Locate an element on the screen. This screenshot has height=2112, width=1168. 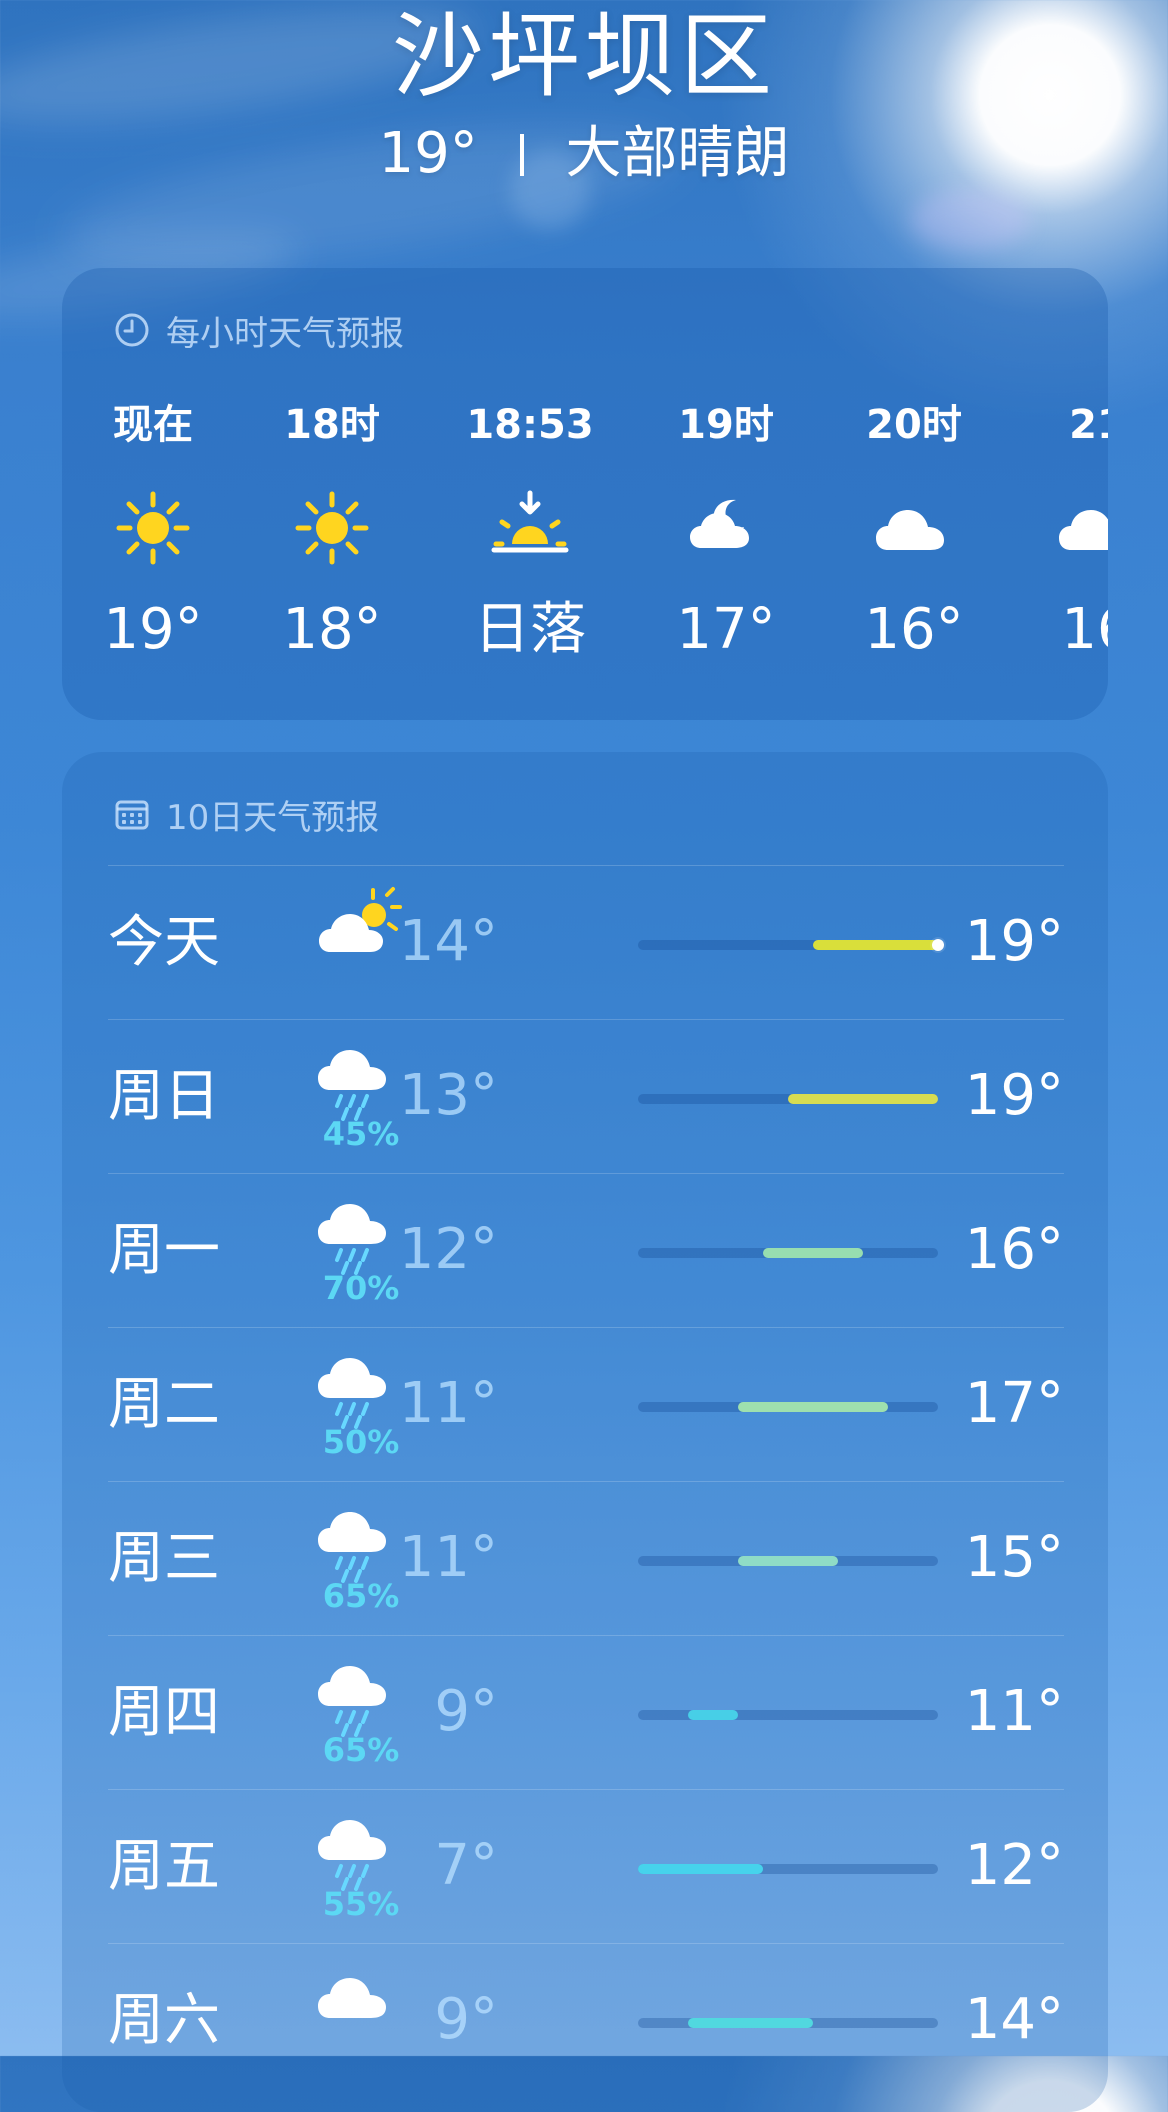
current-summary: 19° 大部晴朗 is located at coordinates (584, 154).